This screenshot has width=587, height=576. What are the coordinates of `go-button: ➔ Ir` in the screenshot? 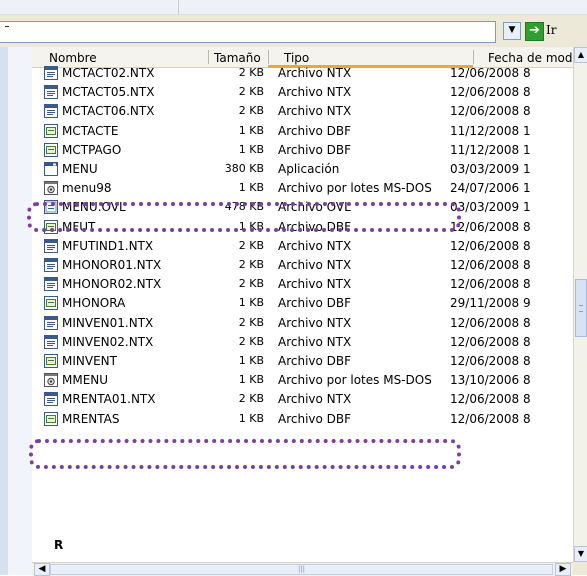 It's located at (544, 31).